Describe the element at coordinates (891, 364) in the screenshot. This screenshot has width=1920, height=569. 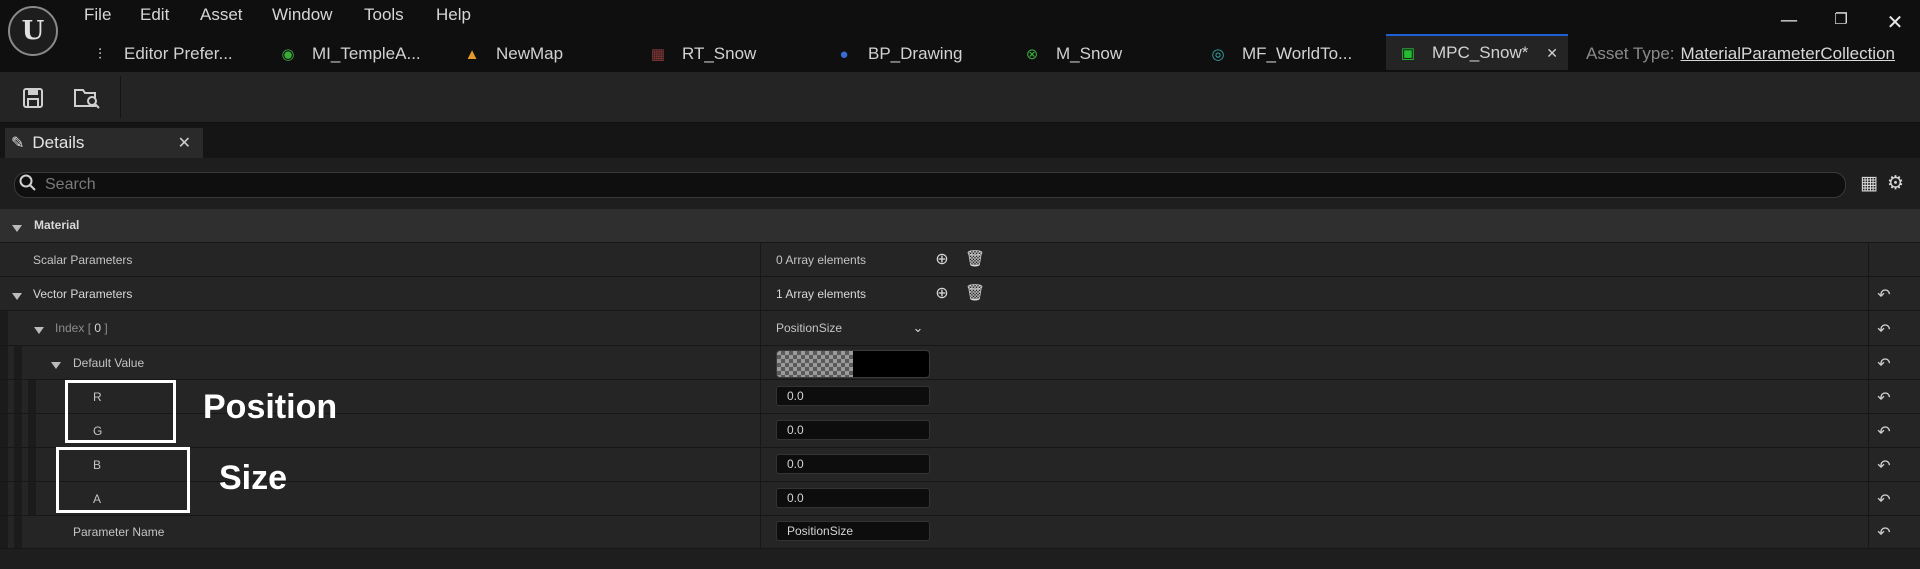
I see `color-preview` at that location.